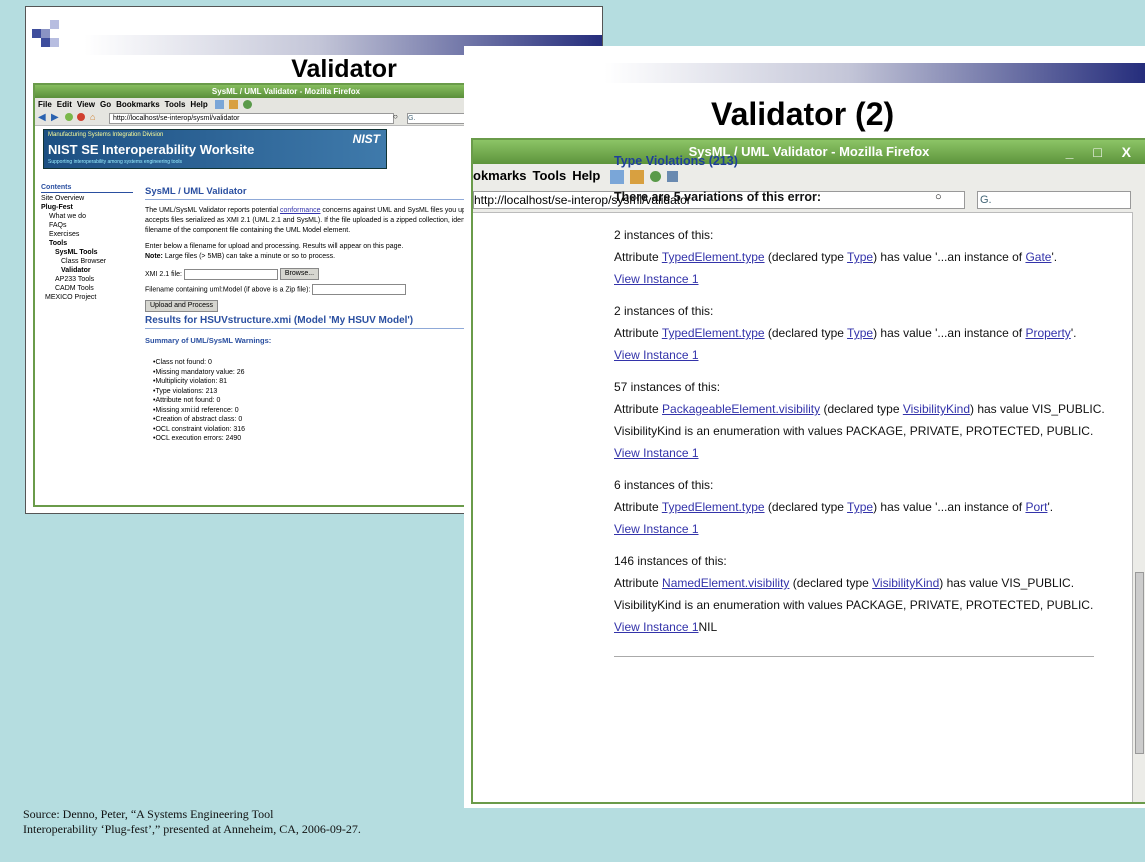 The height and width of the screenshot is (862, 1145). Describe the element at coordinates (87, 234) in the screenshot. I see `sidebar-item-exercises: Exercises` at that location.